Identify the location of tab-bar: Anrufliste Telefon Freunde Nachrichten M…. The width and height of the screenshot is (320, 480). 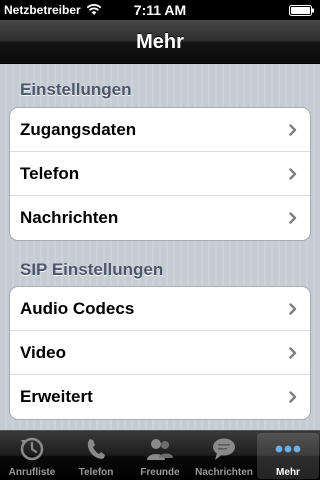
(160, 455).